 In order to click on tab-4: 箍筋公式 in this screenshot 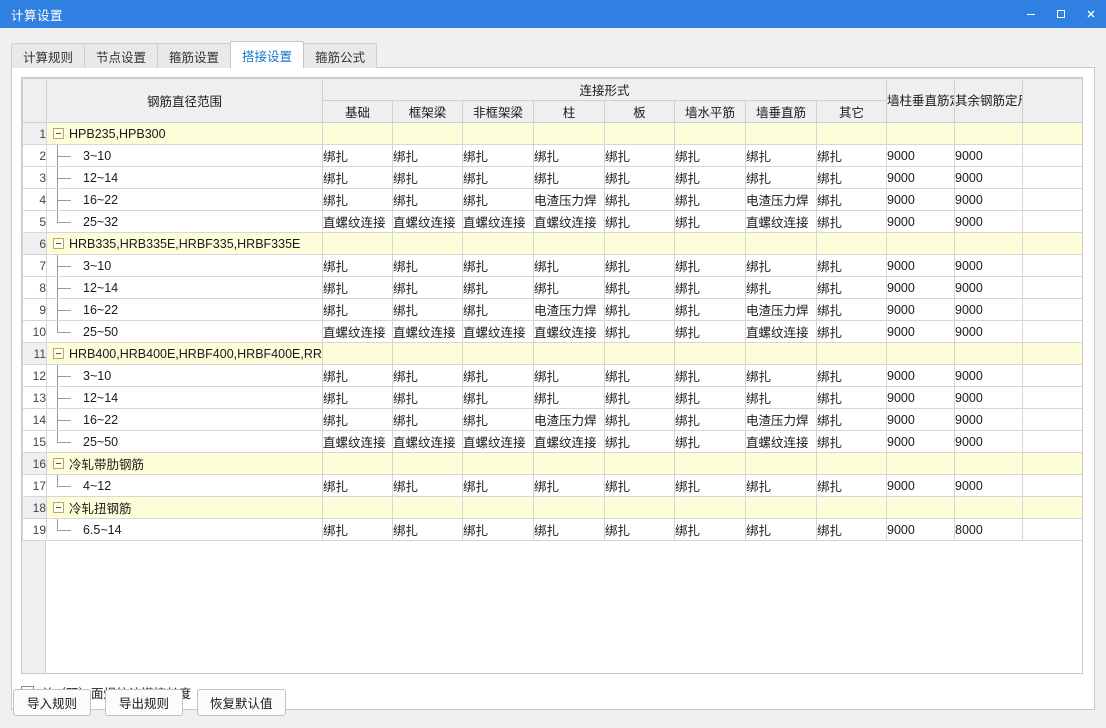, I will do `click(340, 55)`.